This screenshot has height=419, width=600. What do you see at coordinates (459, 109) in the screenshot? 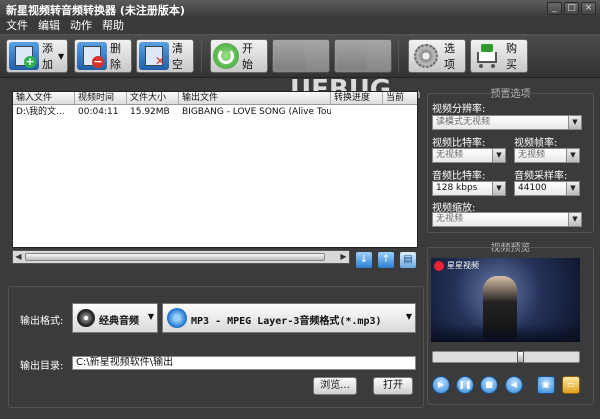
I see `video-resolution-label: 视频分辨率:` at bounding box center [459, 109].